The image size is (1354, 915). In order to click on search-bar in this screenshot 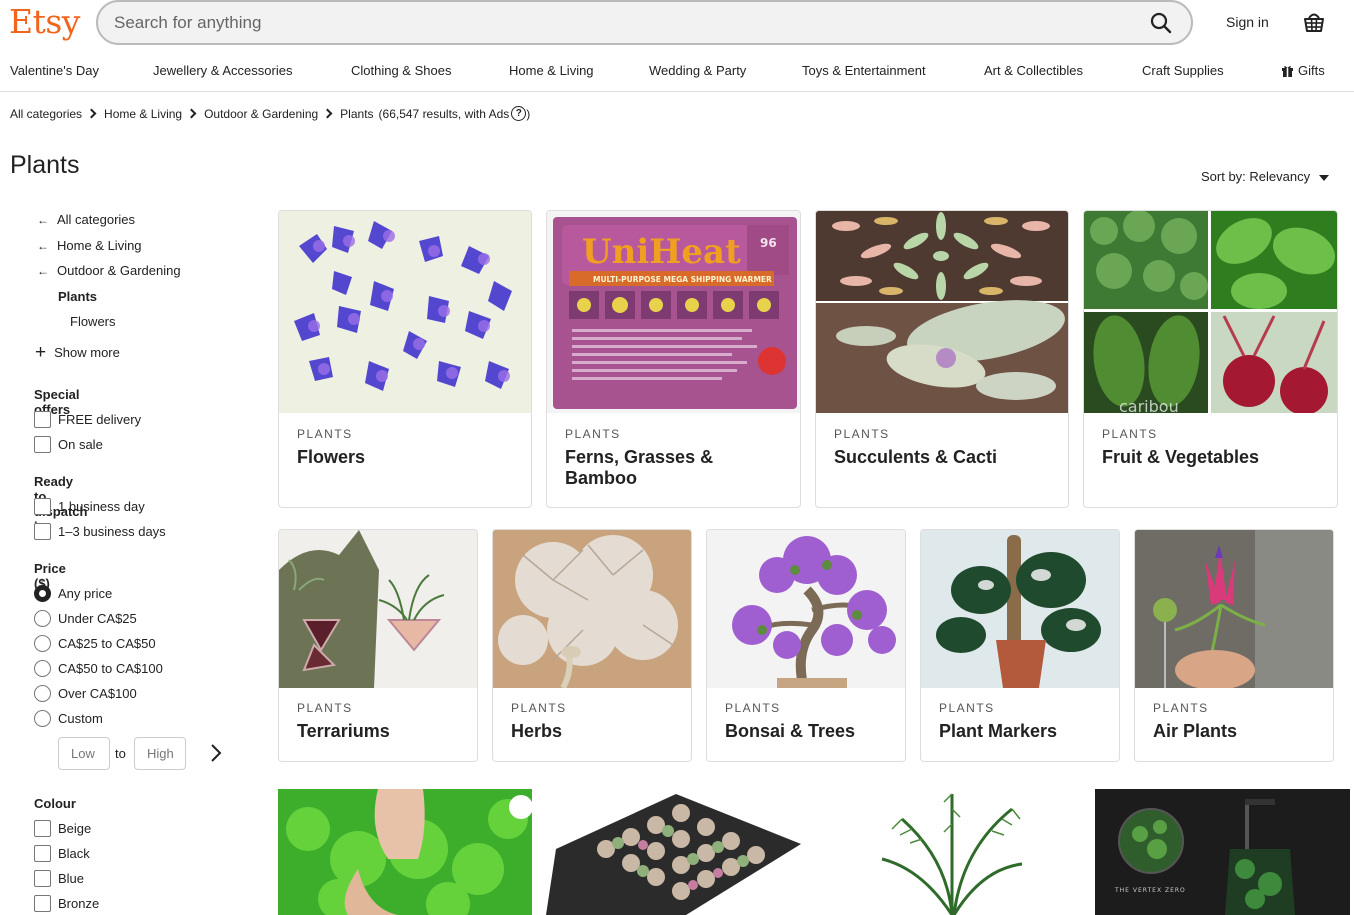, I will do `click(644, 22)`.